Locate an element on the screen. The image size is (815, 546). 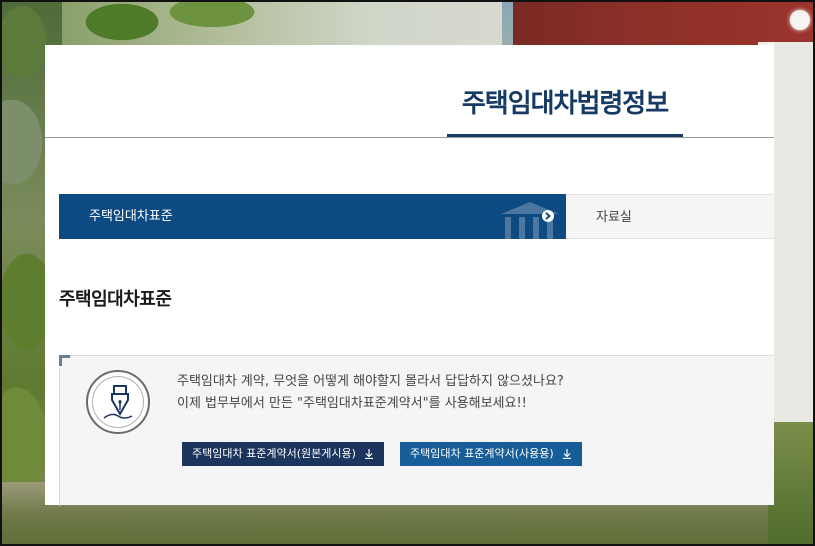
tab-archive-label: 자료실 is located at coordinates (614, 217).